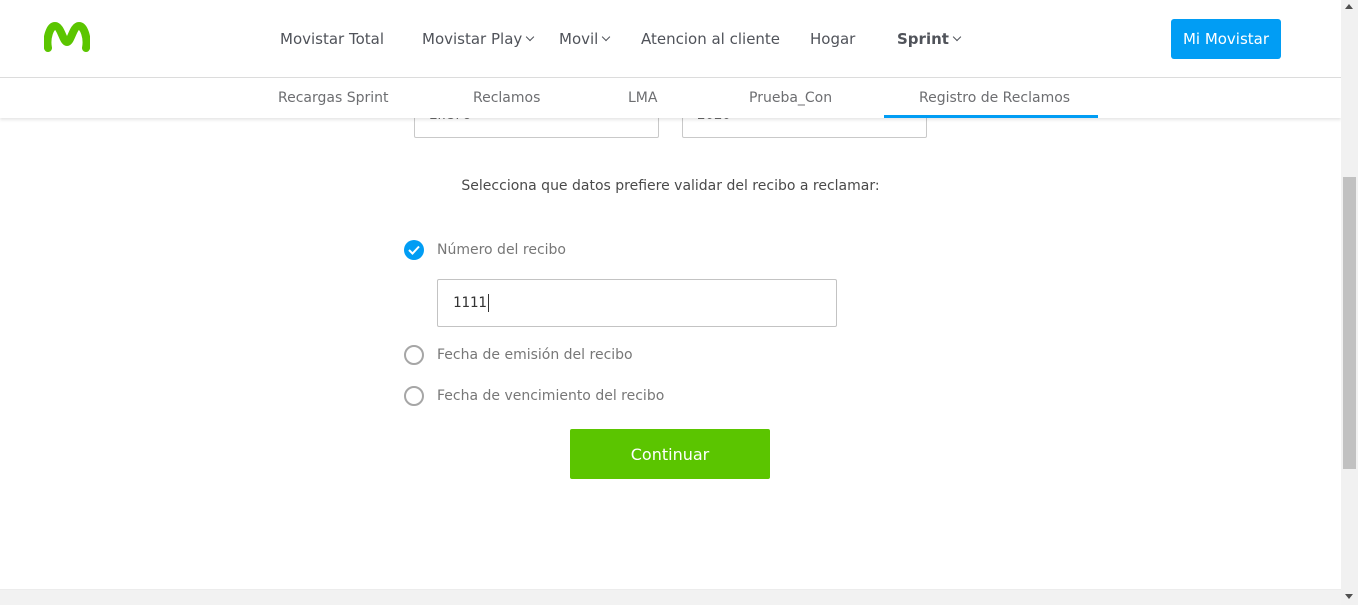 The height and width of the screenshot is (605, 1358). Describe the element at coordinates (67, 37) in the screenshot. I see `movistar-logo` at that location.